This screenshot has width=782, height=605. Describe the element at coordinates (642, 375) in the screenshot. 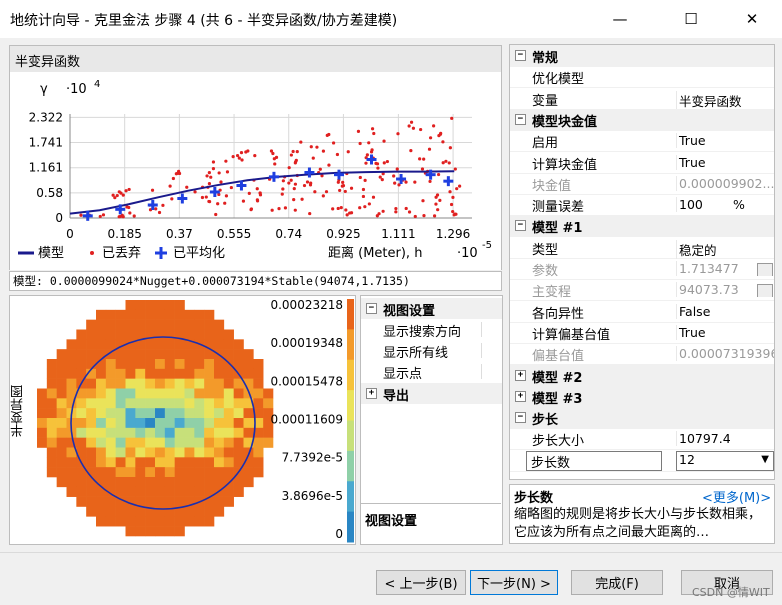

I see `property-category: + 模型 #2` at that location.